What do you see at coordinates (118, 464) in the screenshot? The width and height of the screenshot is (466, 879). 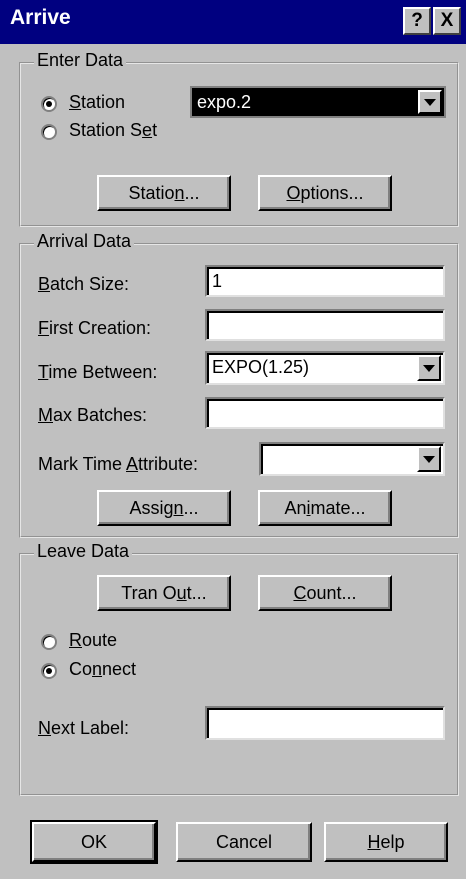 I see `mark-time-attribute-label: Mark Time Attribute:` at bounding box center [118, 464].